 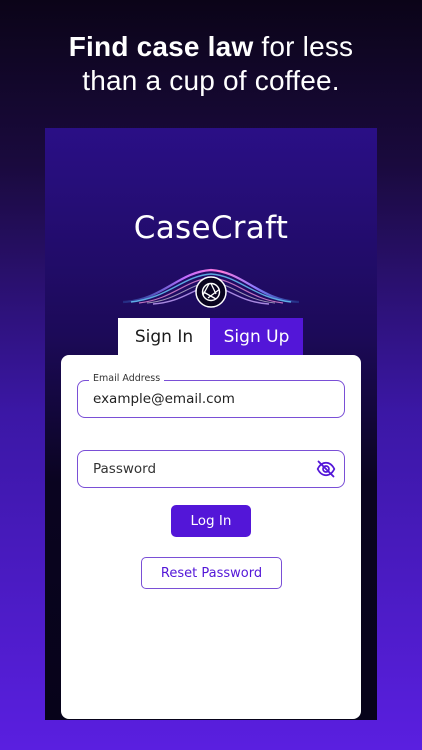 I want to click on tab-sign-in-label: Sign In, so click(x=164, y=336).